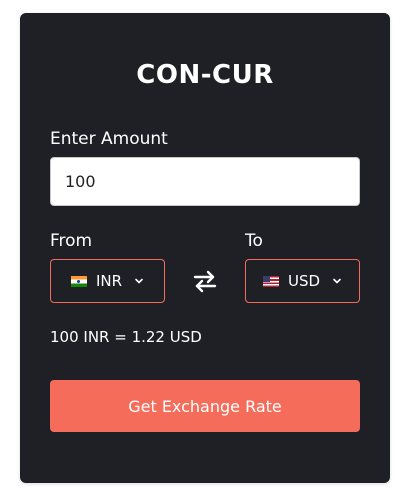 The image size is (412, 496). Describe the element at coordinates (205, 181) in the screenshot. I see `amount-input` at that location.